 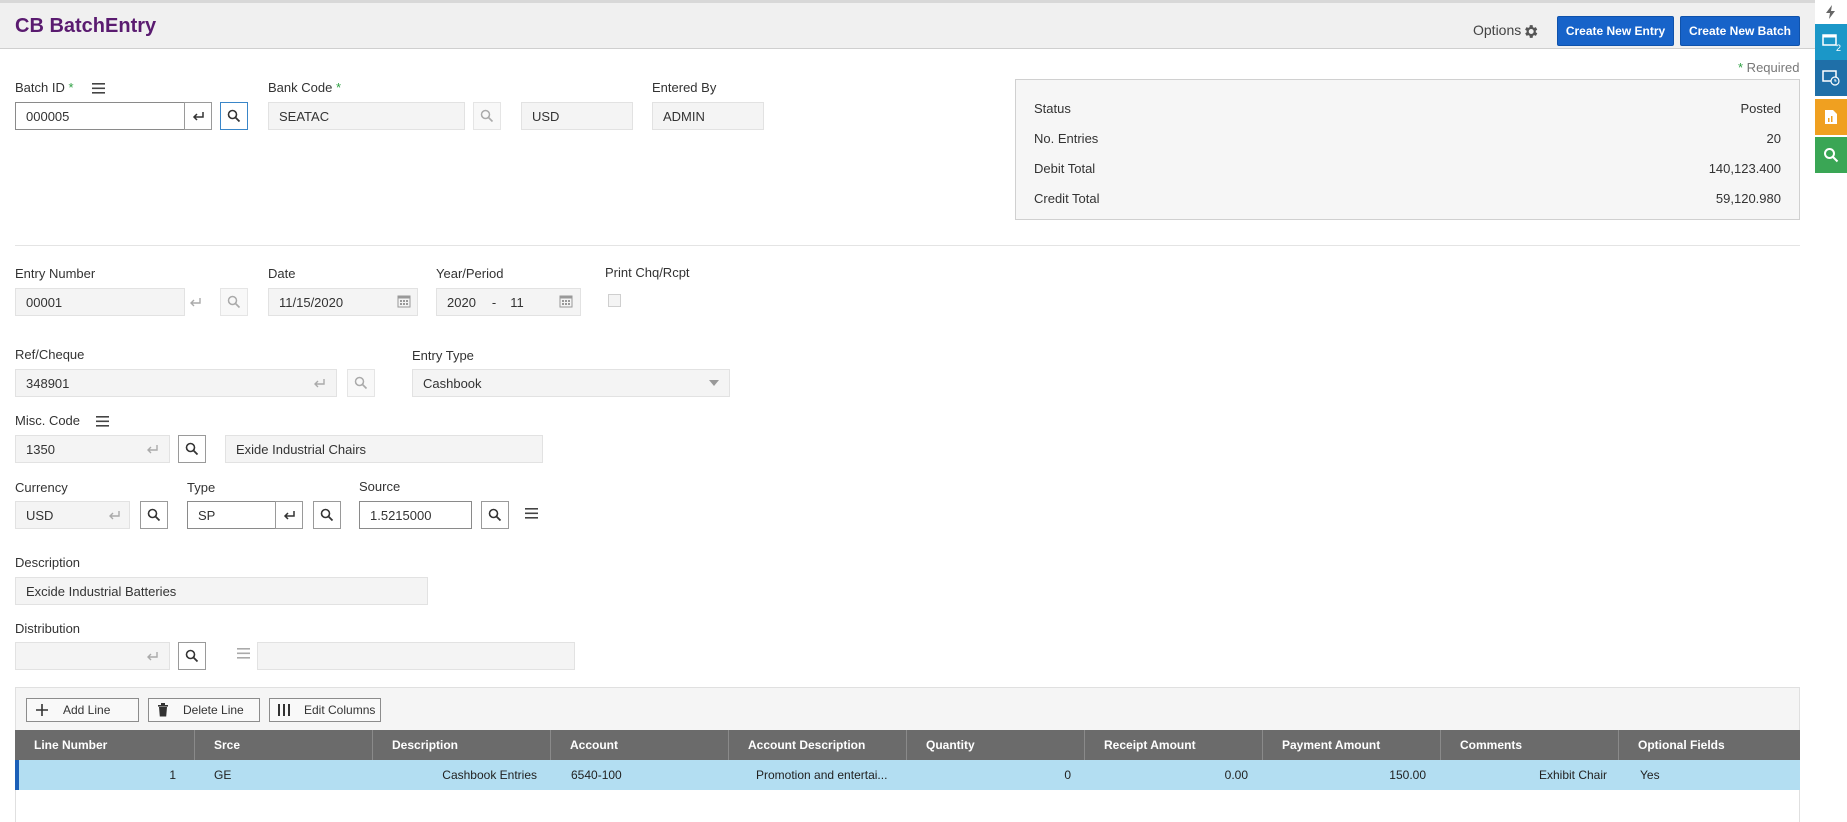 I want to click on year-value: 2020, so click(x=461, y=302).